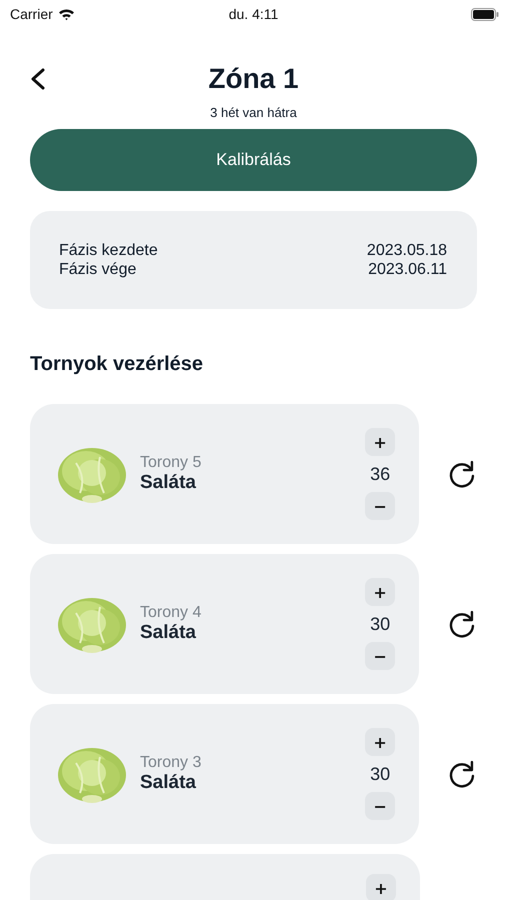 The width and height of the screenshot is (507, 900). I want to click on phase-date: 2023.05.18, so click(406, 250).